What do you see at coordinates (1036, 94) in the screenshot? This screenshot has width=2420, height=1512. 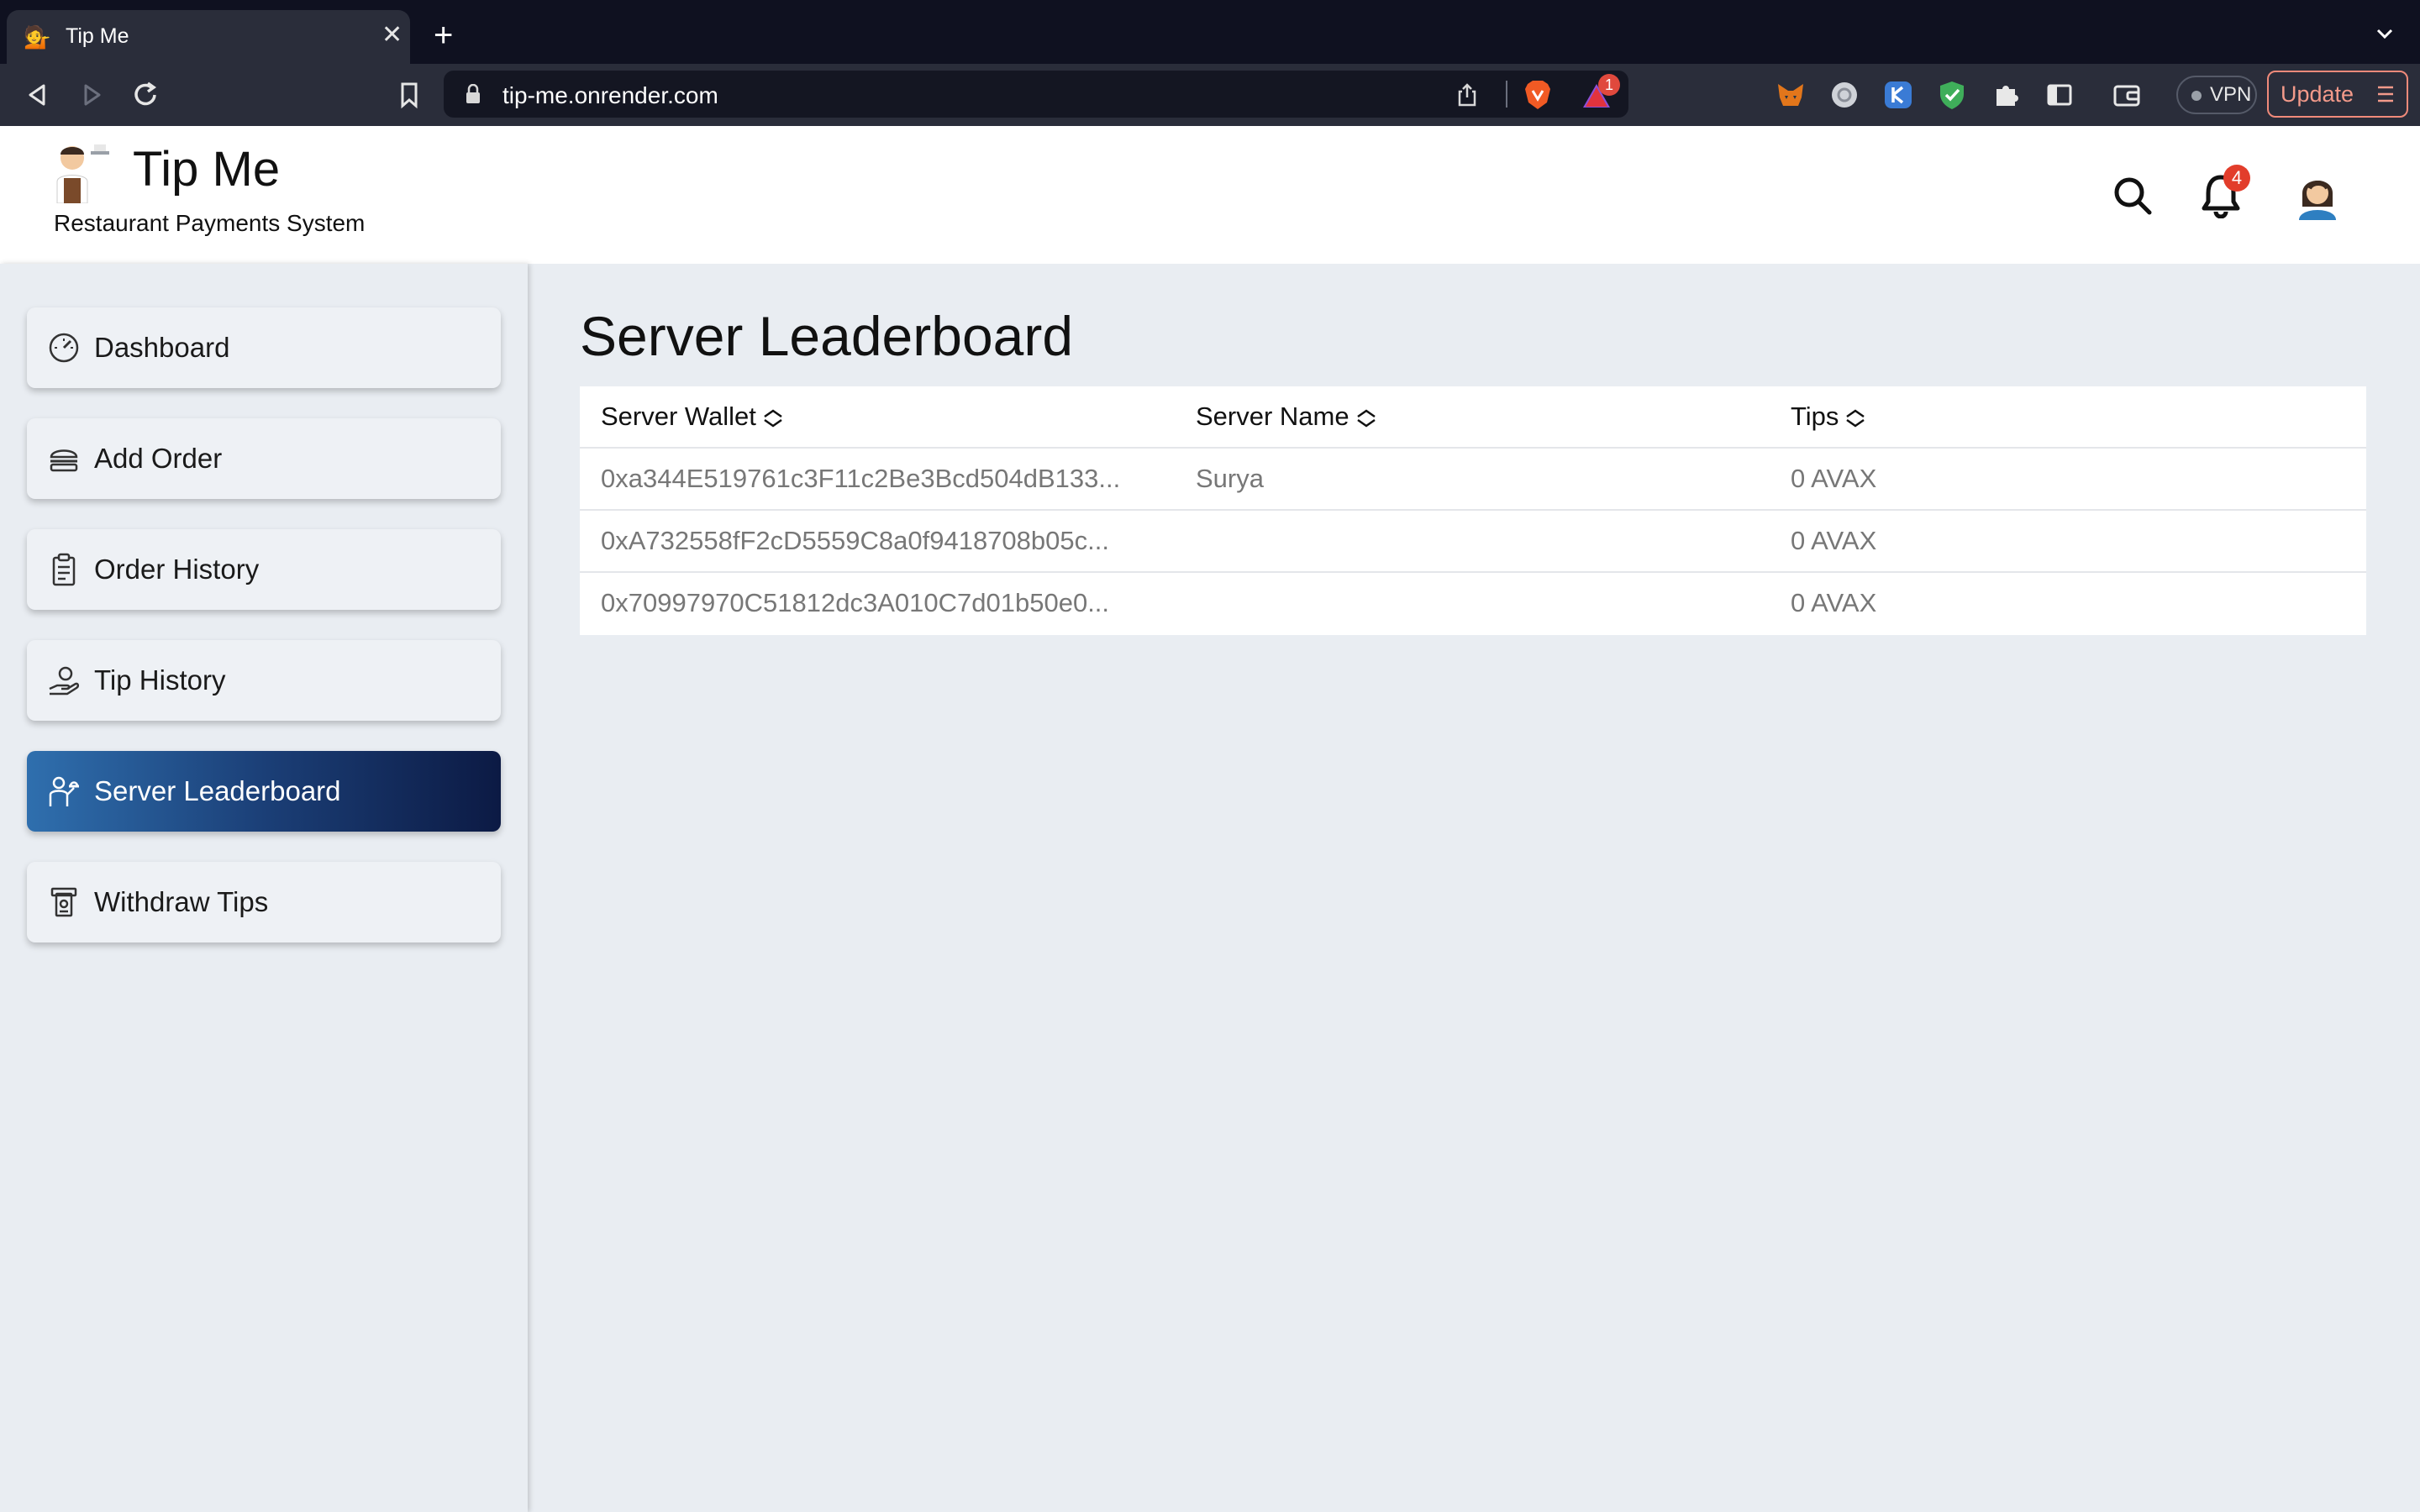 I see `address-bar: tip-me.onrender.com 1` at bounding box center [1036, 94].